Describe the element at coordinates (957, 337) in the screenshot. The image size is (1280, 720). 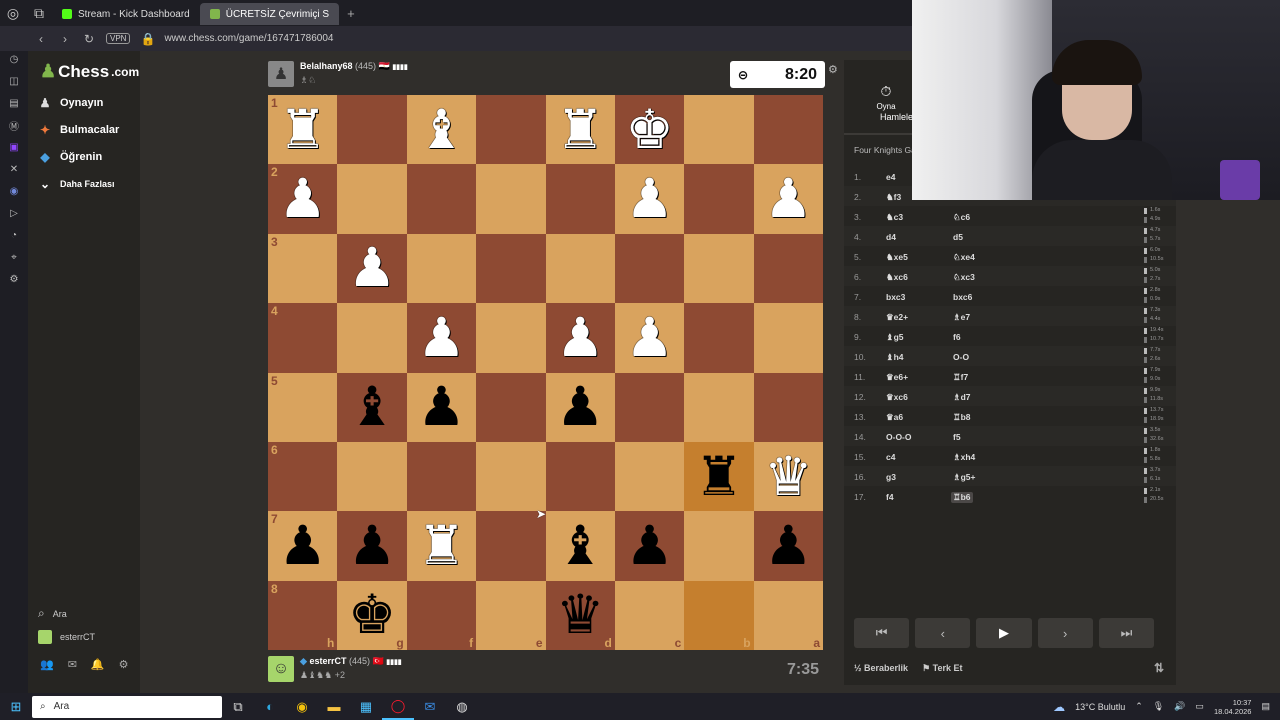
I see `black-move: f6` at that location.